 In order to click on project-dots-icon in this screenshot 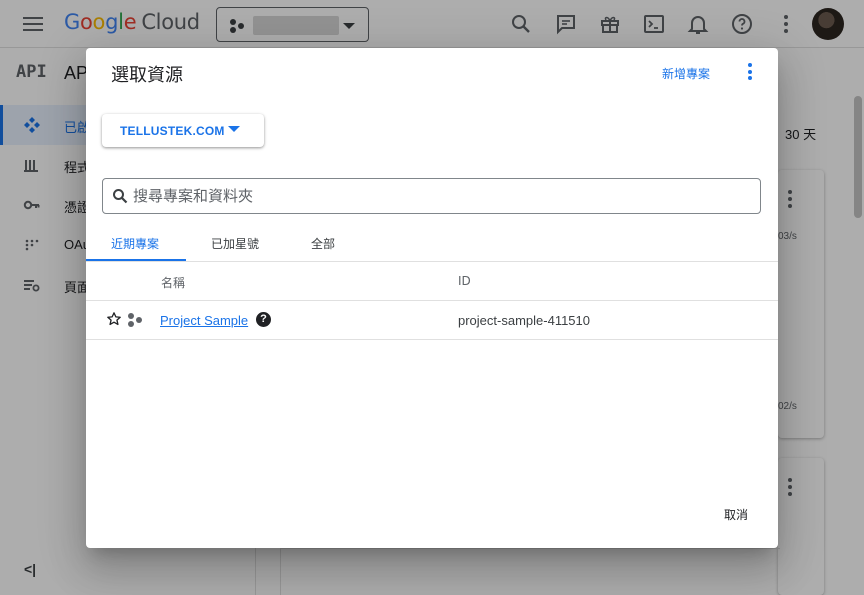, I will do `click(135, 320)`.